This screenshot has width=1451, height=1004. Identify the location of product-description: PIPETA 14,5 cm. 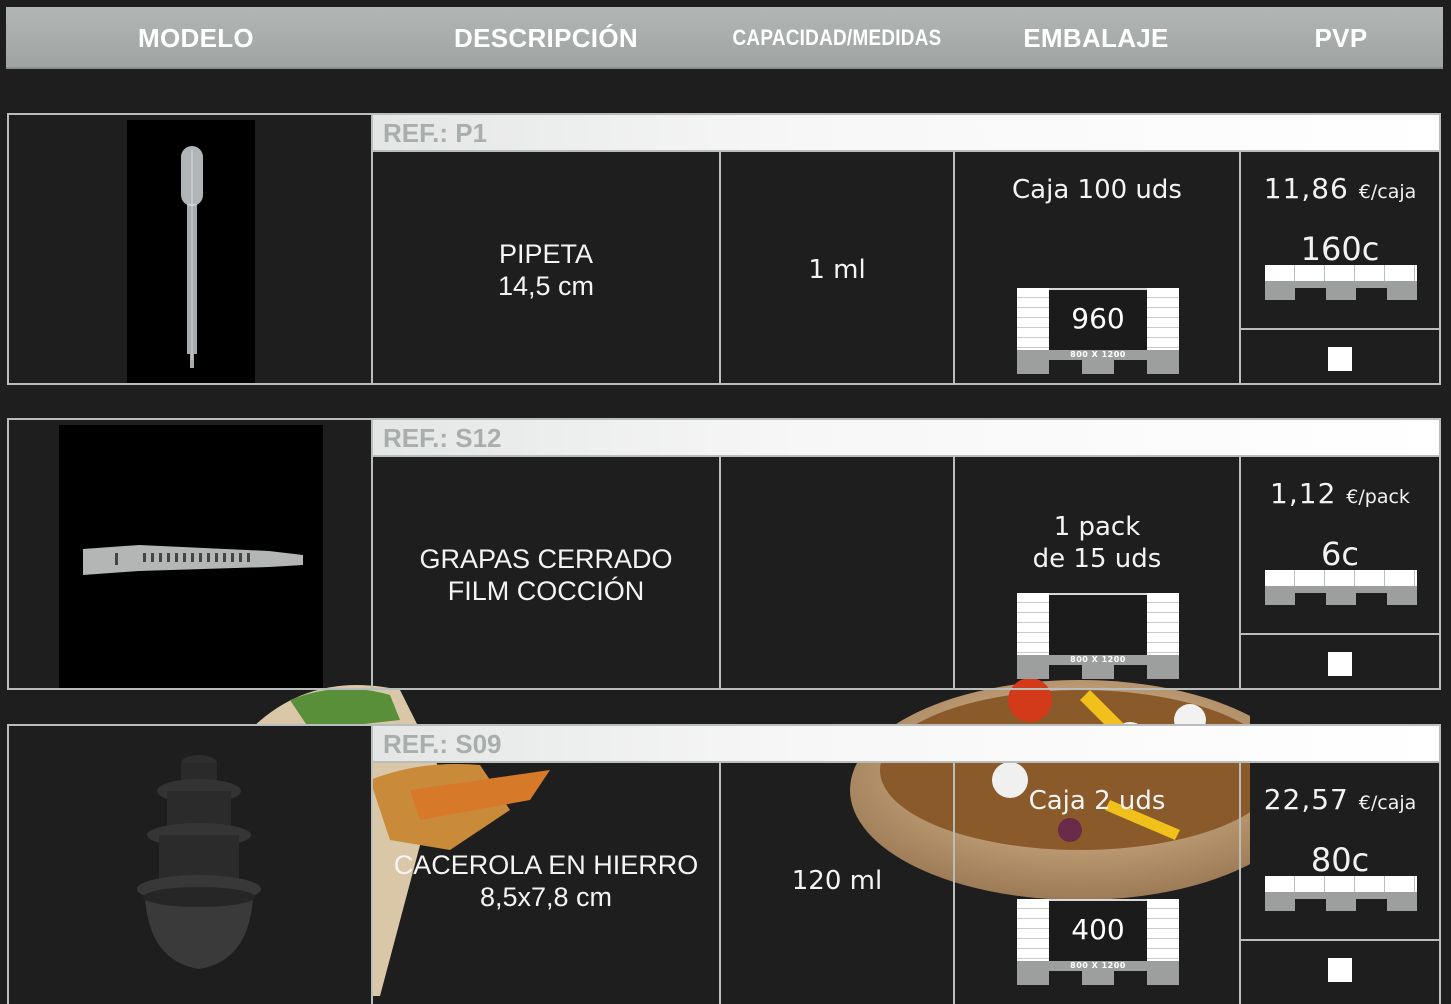
(546, 270).